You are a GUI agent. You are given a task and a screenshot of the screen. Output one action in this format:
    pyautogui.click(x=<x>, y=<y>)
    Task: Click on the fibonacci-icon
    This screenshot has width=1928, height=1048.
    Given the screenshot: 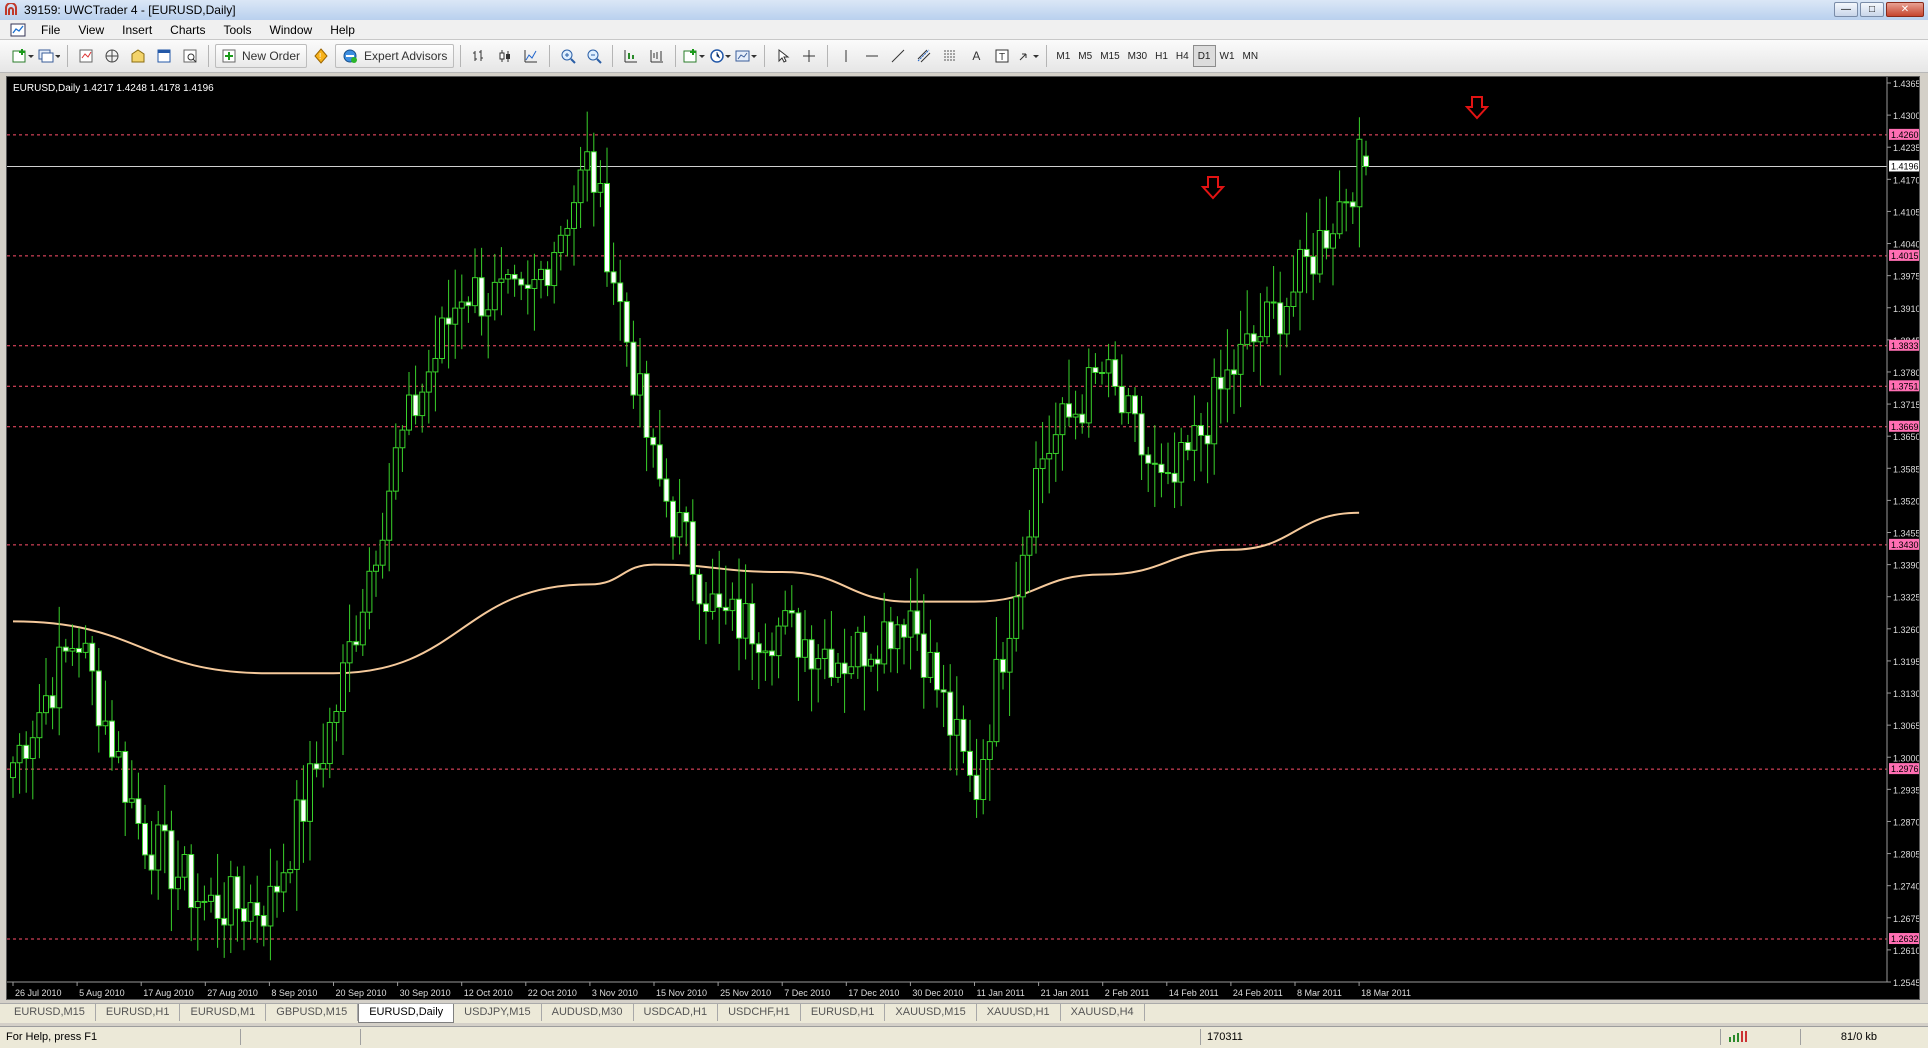 What is the action you would take?
    pyautogui.click(x=950, y=56)
    